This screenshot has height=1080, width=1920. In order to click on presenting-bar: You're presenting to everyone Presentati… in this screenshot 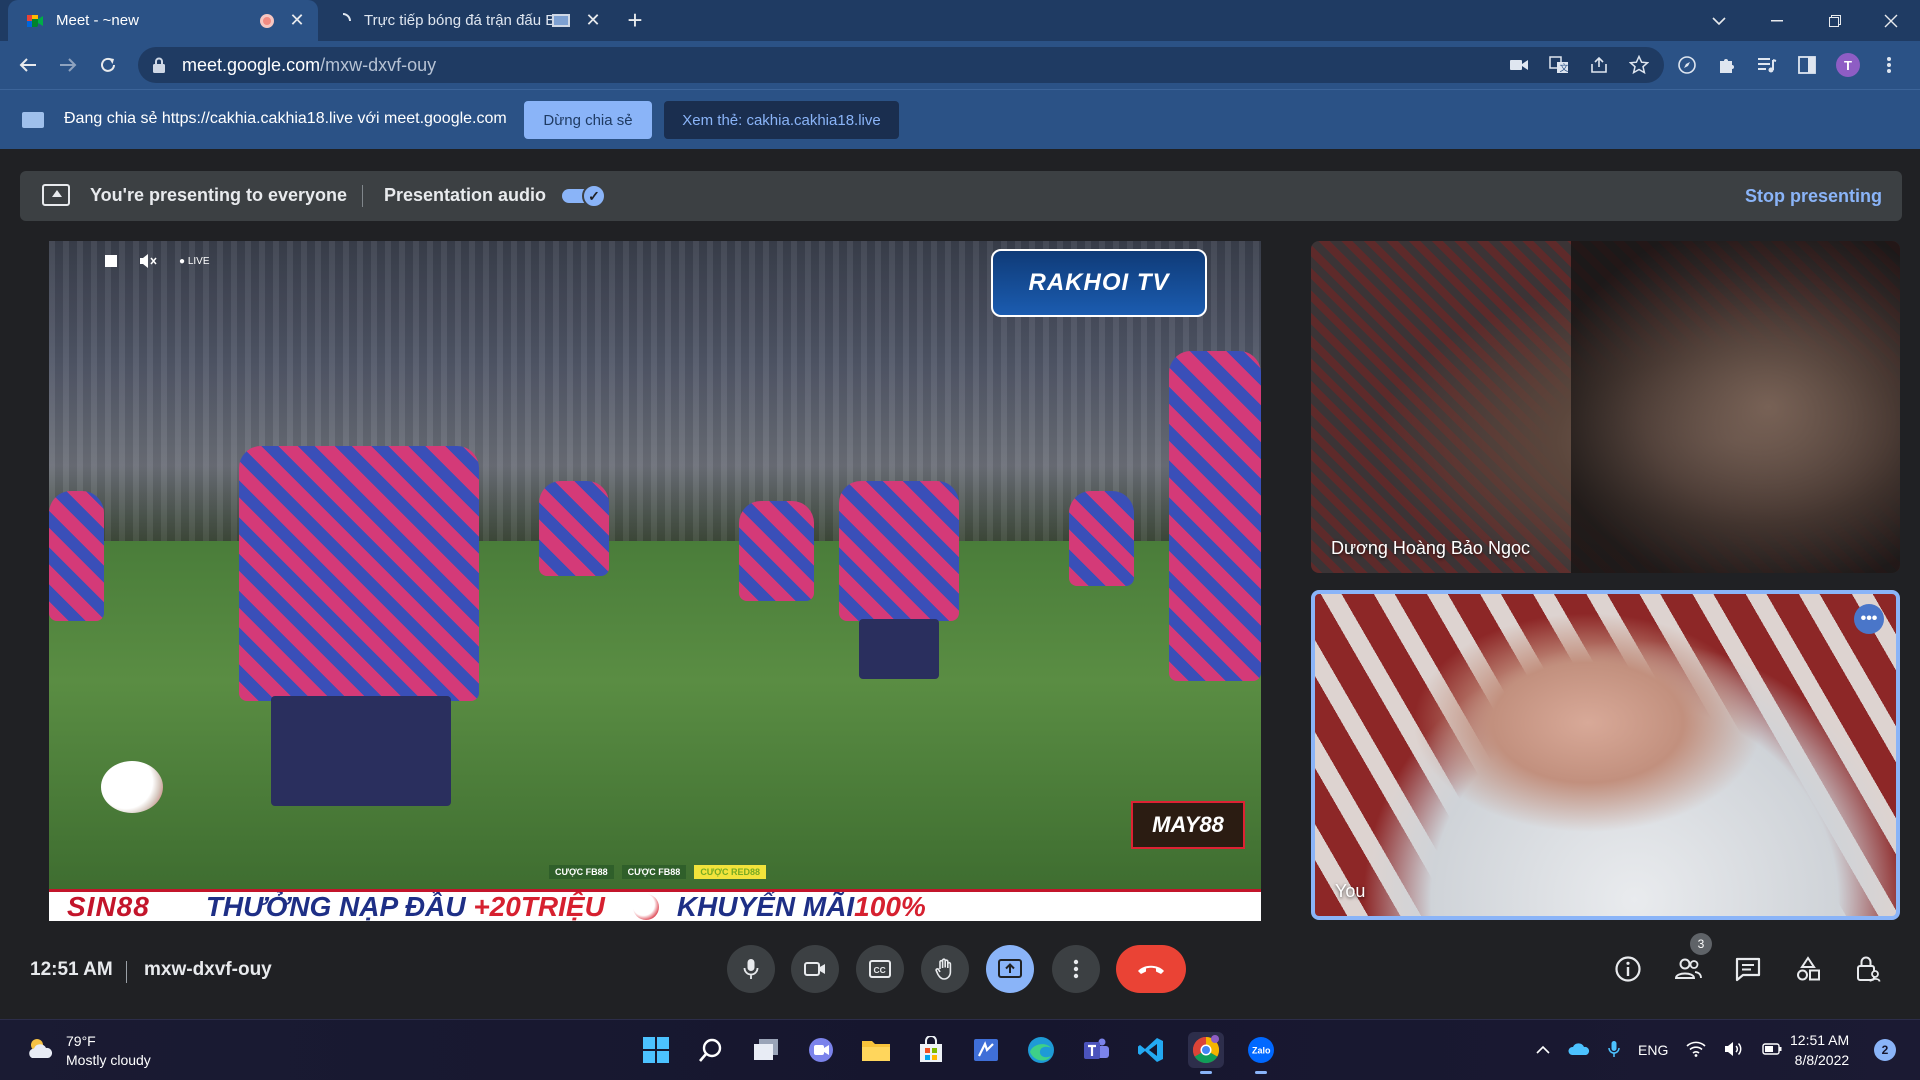, I will do `click(961, 196)`.